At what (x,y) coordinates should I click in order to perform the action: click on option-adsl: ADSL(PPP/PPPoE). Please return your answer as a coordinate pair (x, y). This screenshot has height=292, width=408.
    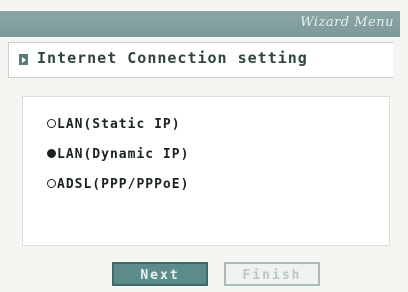
    Looking at the image, I should click on (118, 189).